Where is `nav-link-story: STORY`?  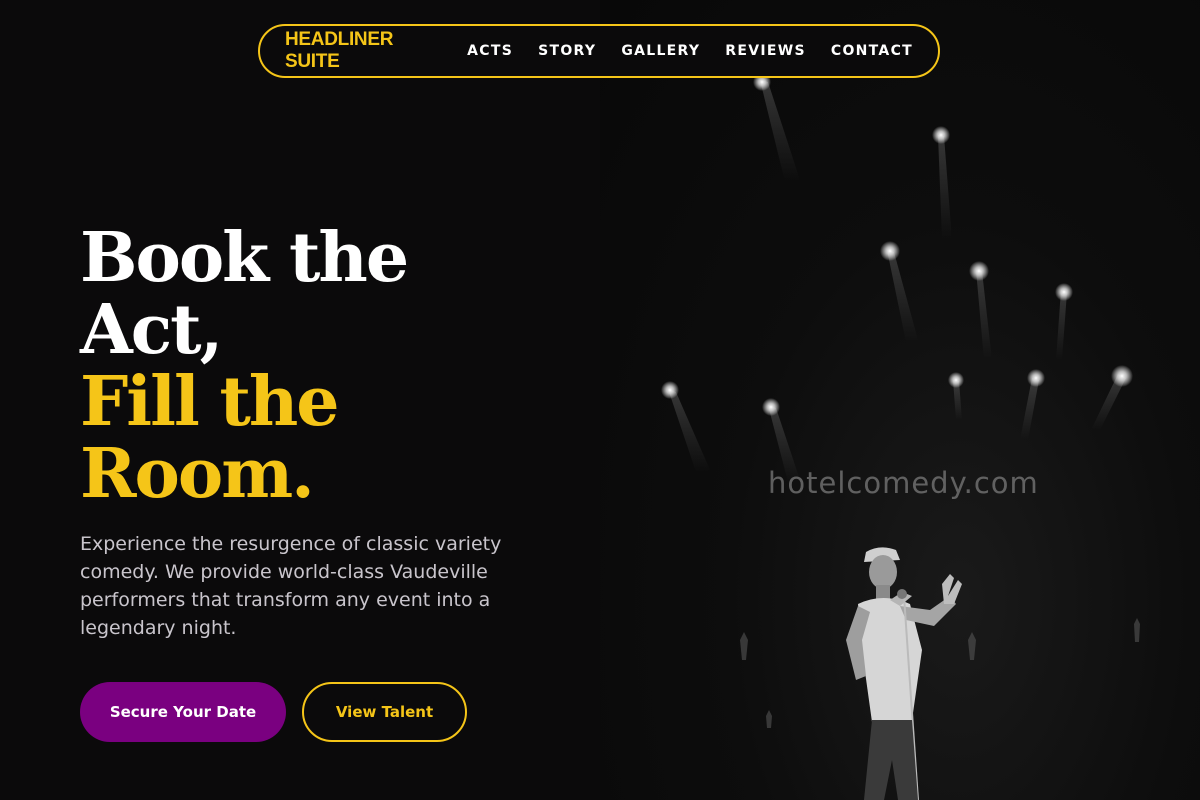
nav-link-story: STORY is located at coordinates (567, 51).